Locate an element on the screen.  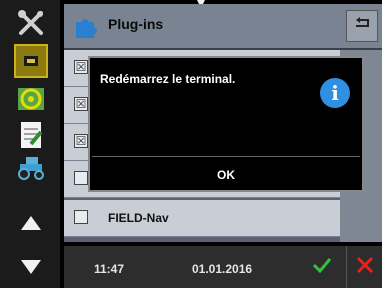
back-button is located at coordinates (362, 26).